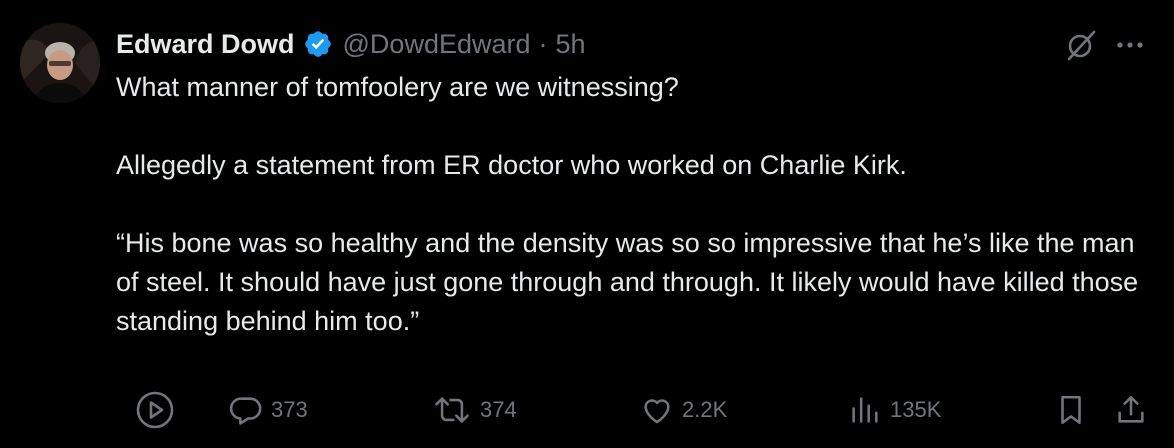 The image size is (1174, 448). Describe the element at coordinates (587, 410) in the screenshot. I see `action-bar: 373 374 2.2K 135K` at that location.